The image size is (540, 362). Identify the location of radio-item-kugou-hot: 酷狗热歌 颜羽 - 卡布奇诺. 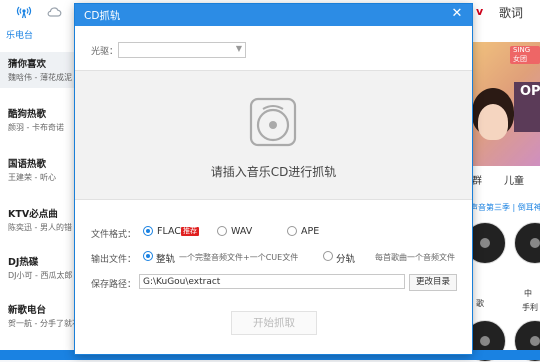
(42, 120).